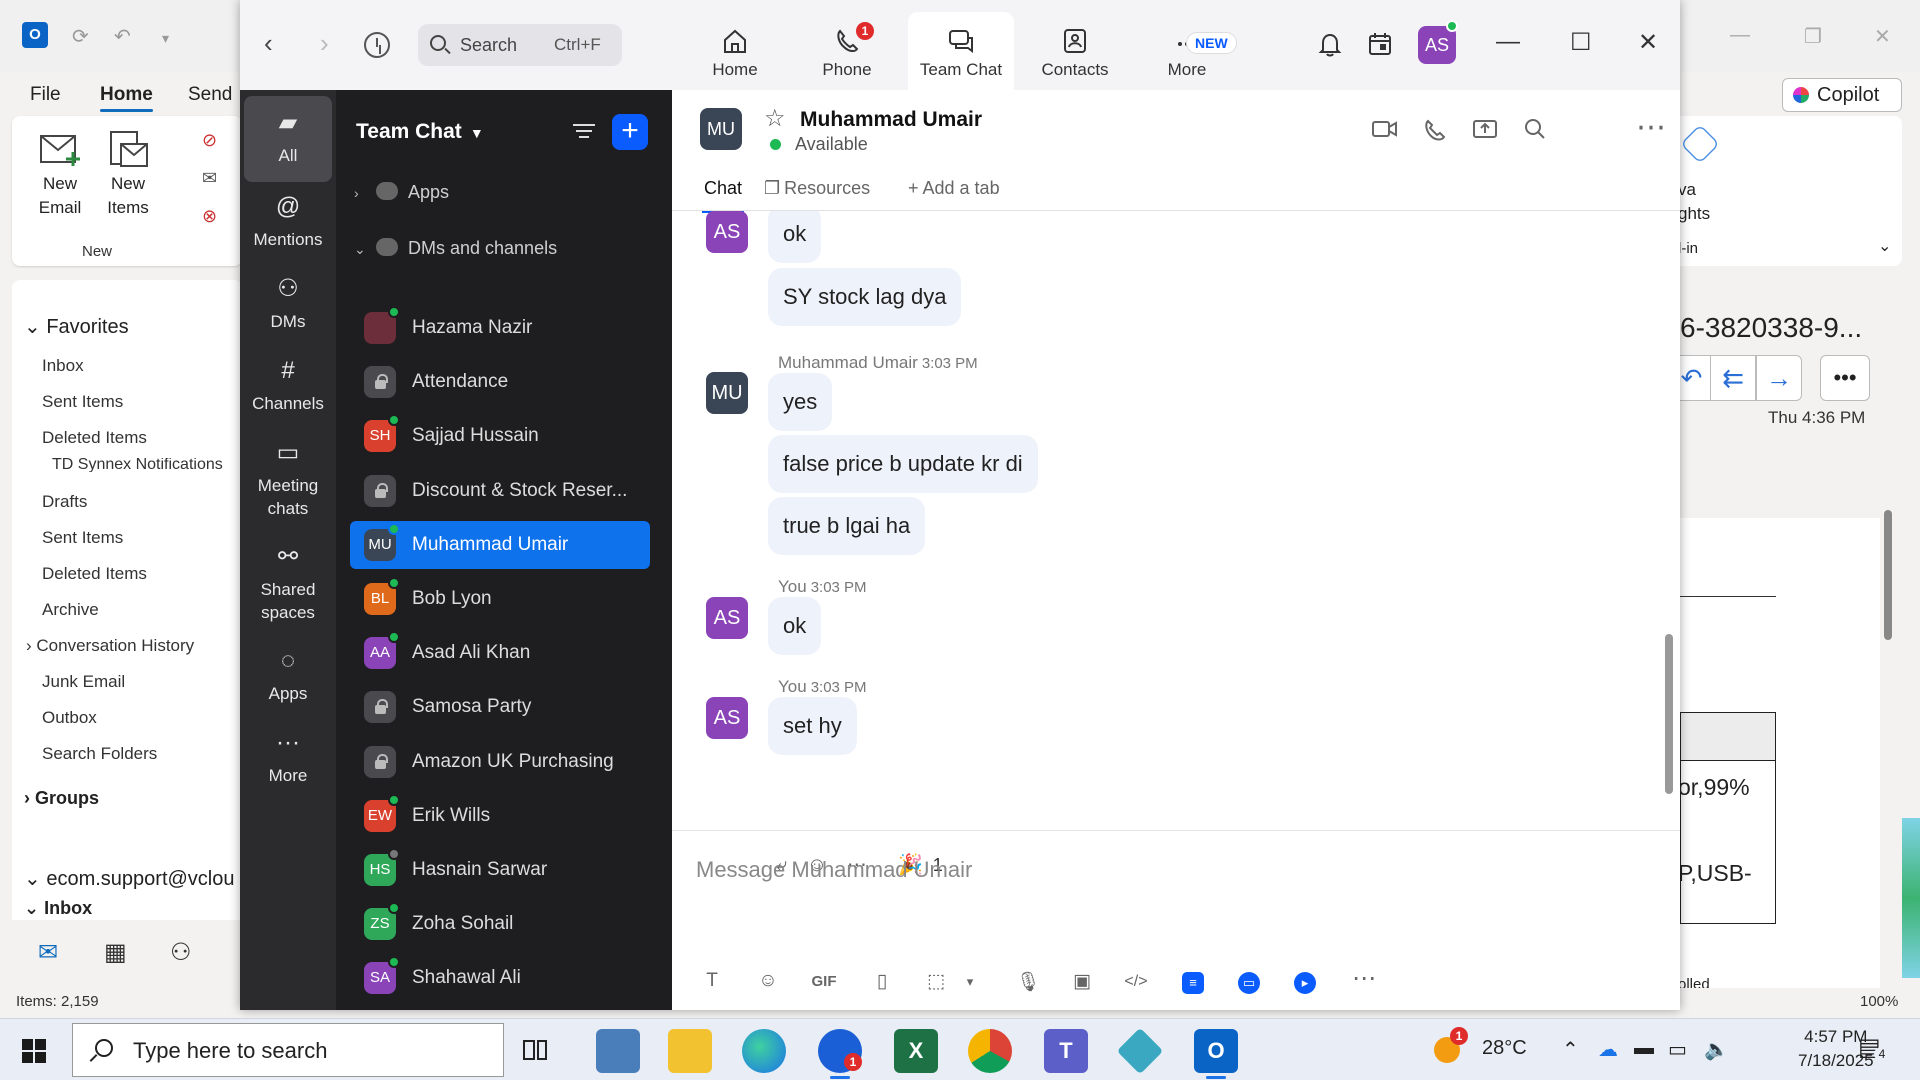 Image resolution: width=1920 pixels, height=1080 pixels. I want to click on favorites-header: ⌄ Favorites, so click(76, 326).